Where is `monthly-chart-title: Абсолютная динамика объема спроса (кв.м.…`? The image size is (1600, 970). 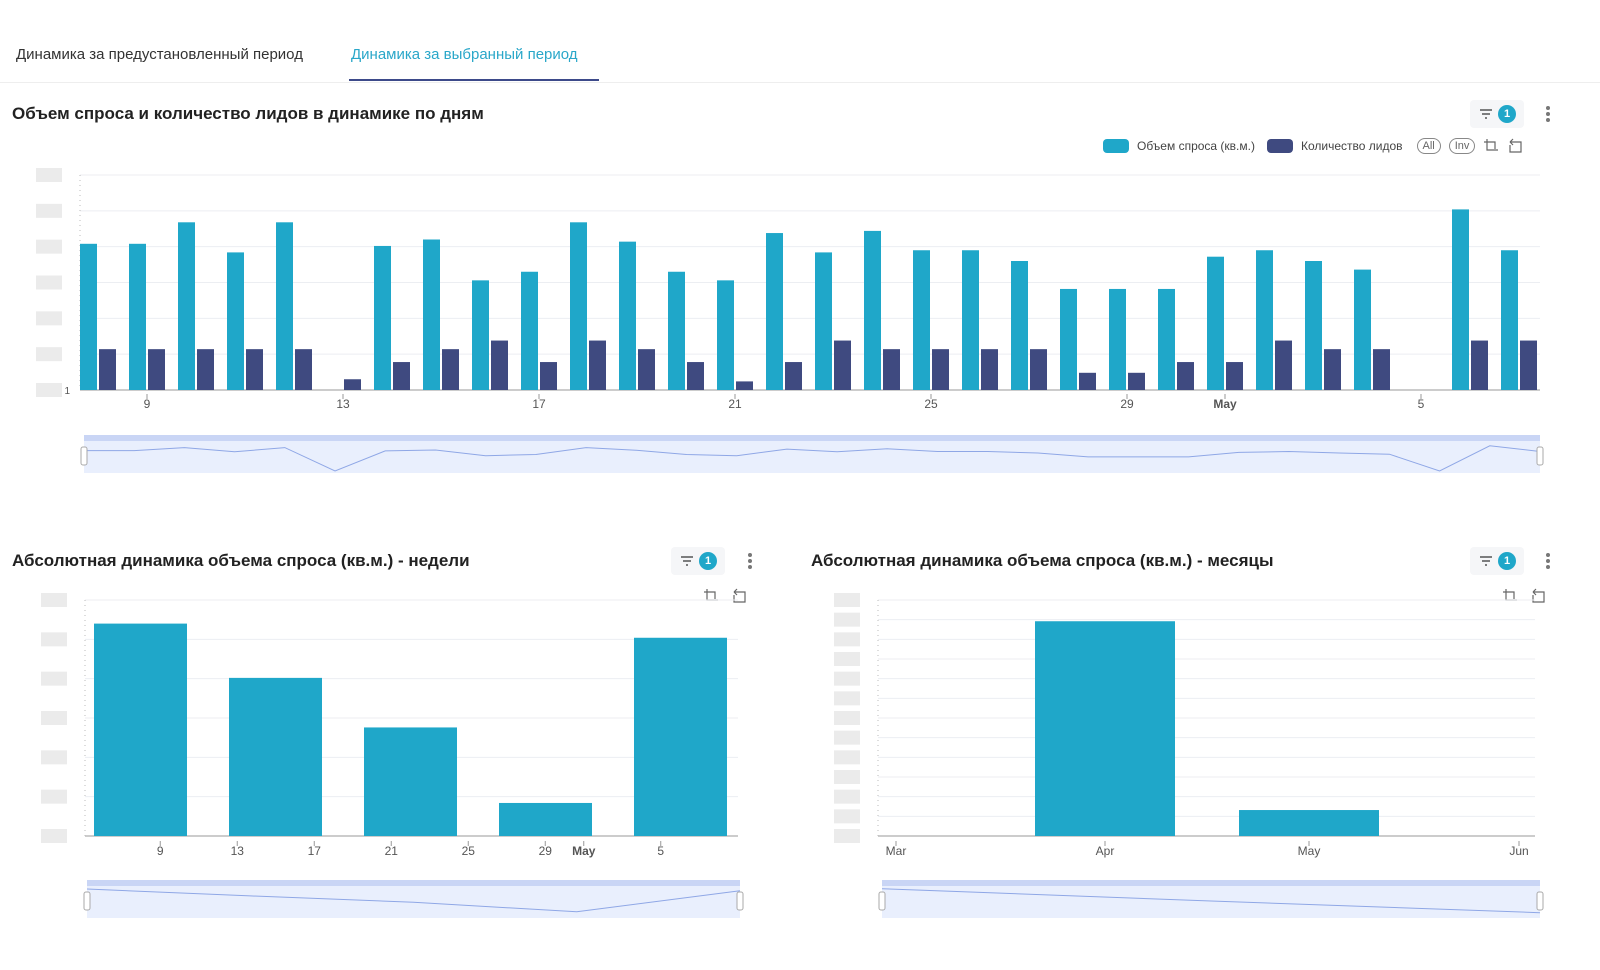 monthly-chart-title: Абсолютная динамика объема спроса (кв.м.… is located at coordinates (1042, 560).